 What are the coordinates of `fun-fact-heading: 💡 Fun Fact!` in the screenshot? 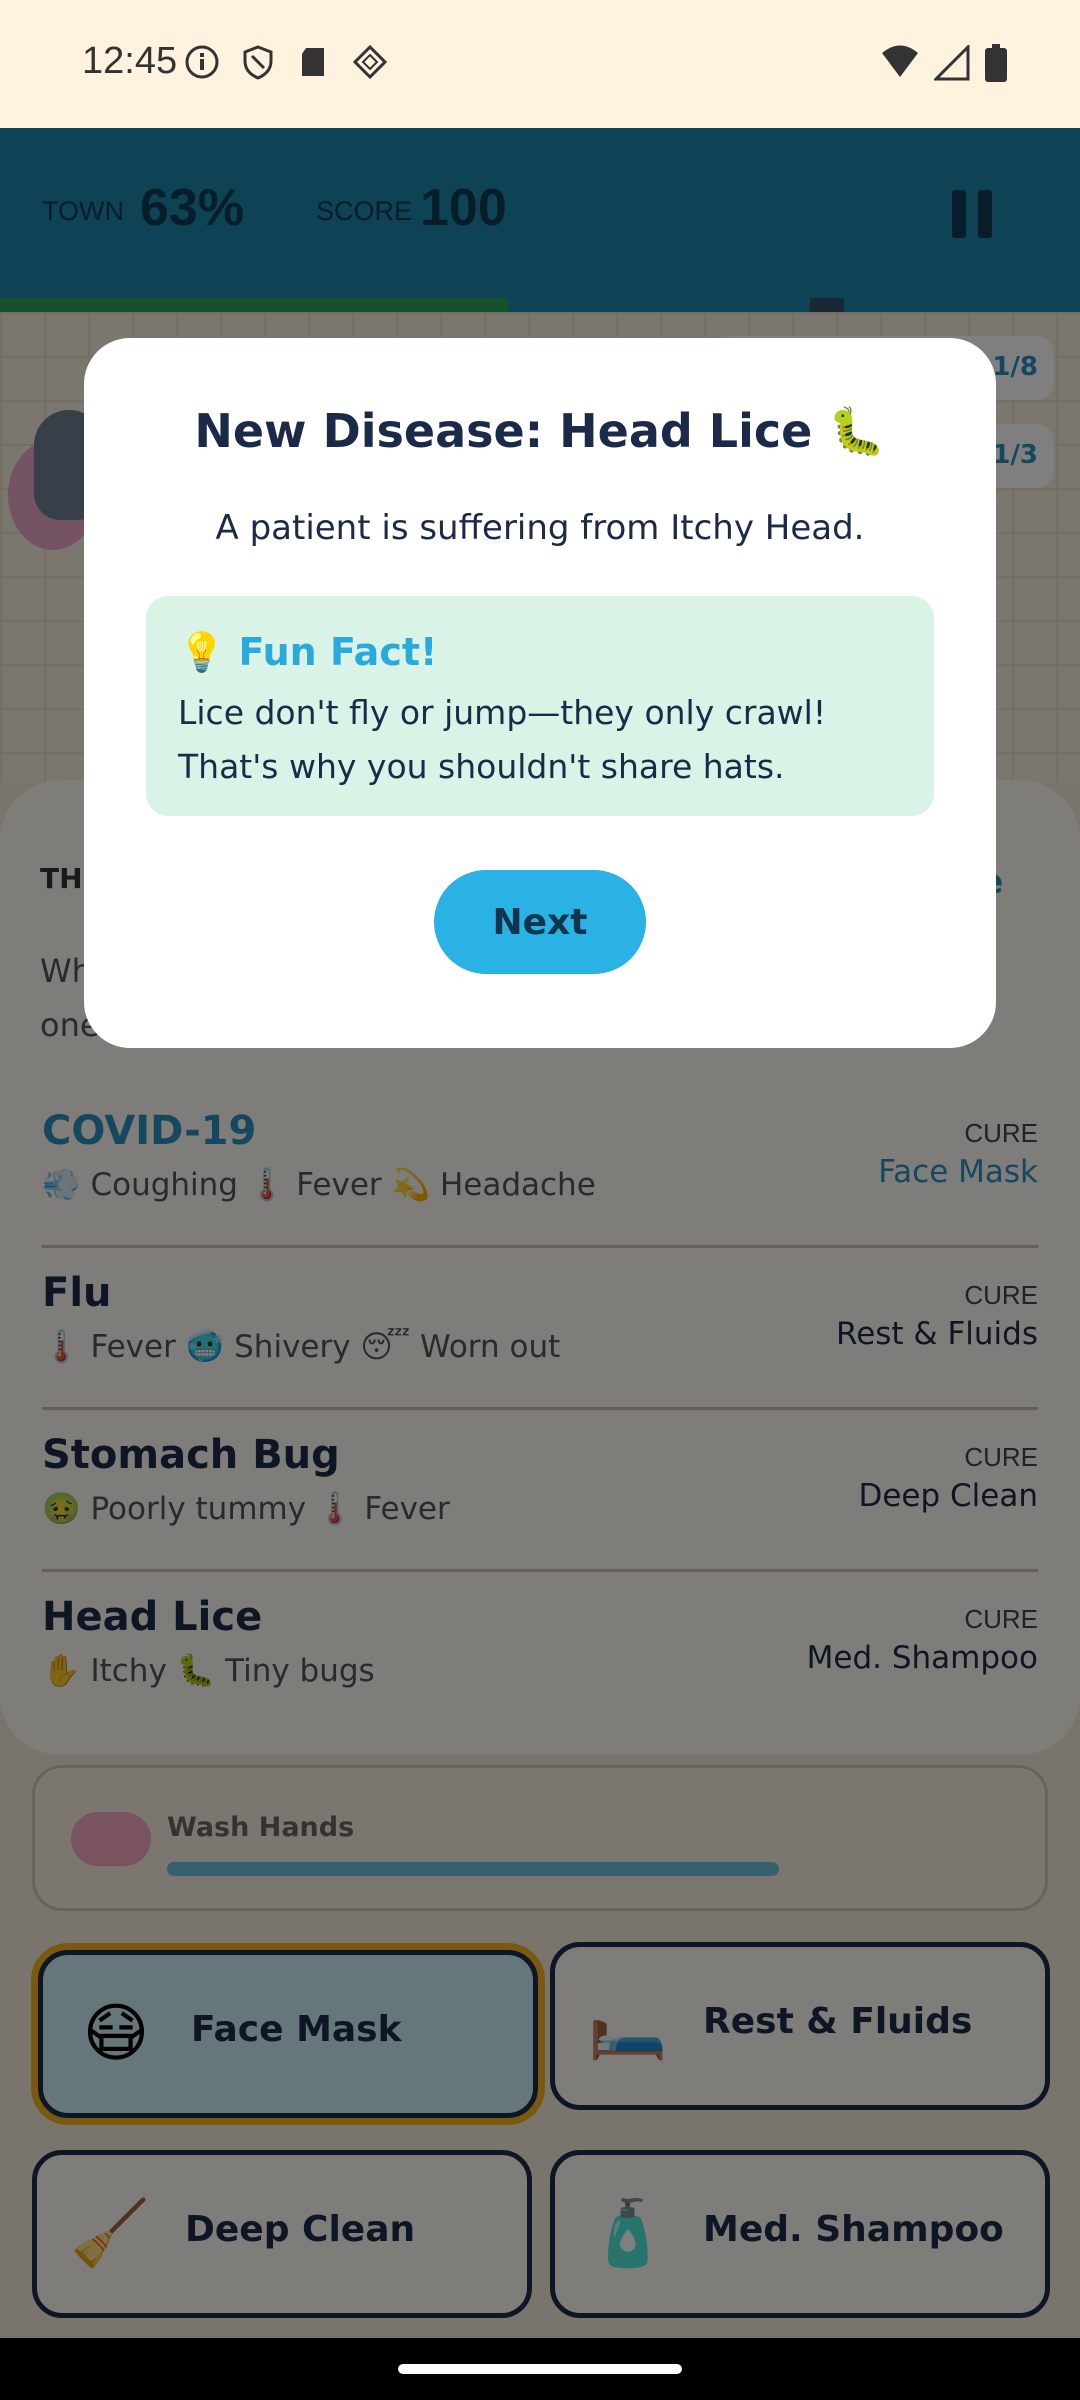 It's located at (308, 652).